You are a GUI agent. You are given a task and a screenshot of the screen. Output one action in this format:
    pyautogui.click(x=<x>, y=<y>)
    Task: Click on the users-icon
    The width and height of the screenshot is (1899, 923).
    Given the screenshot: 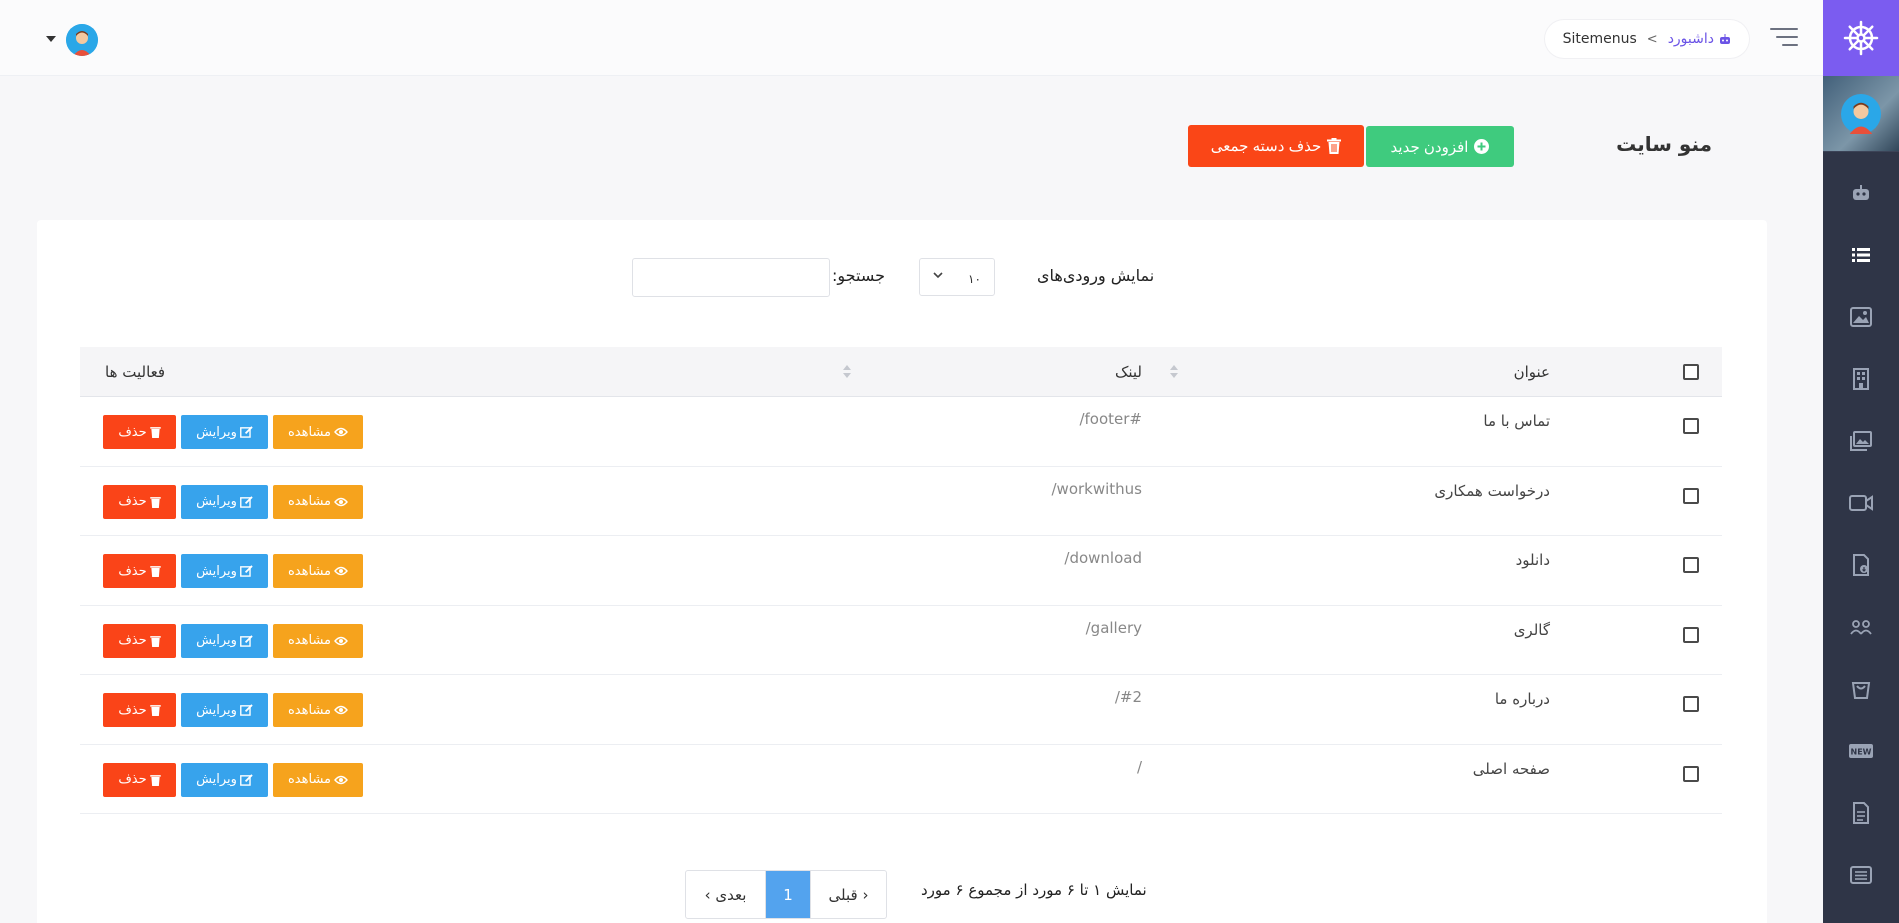 What is the action you would take?
    pyautogui.click(x=1861, y=627)
    